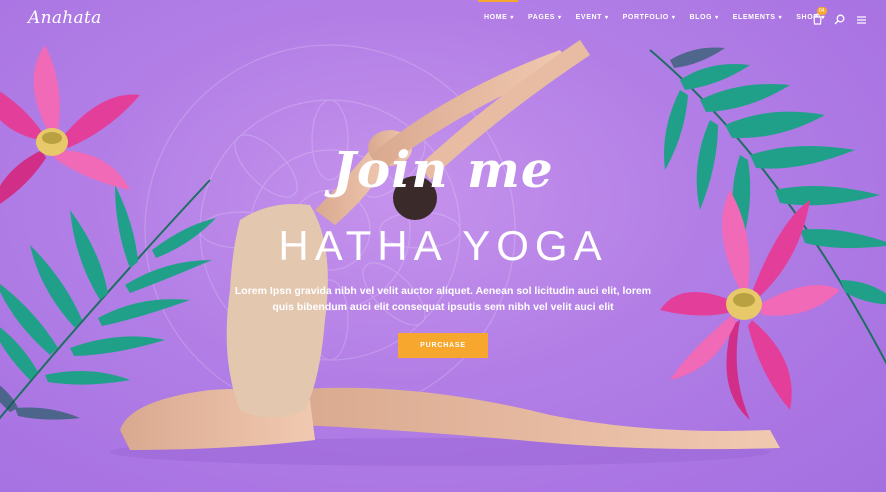 This screenshot has width=886, height=492. I want to click on nav-item-blog: BLOG ▾, so click(703, 17).